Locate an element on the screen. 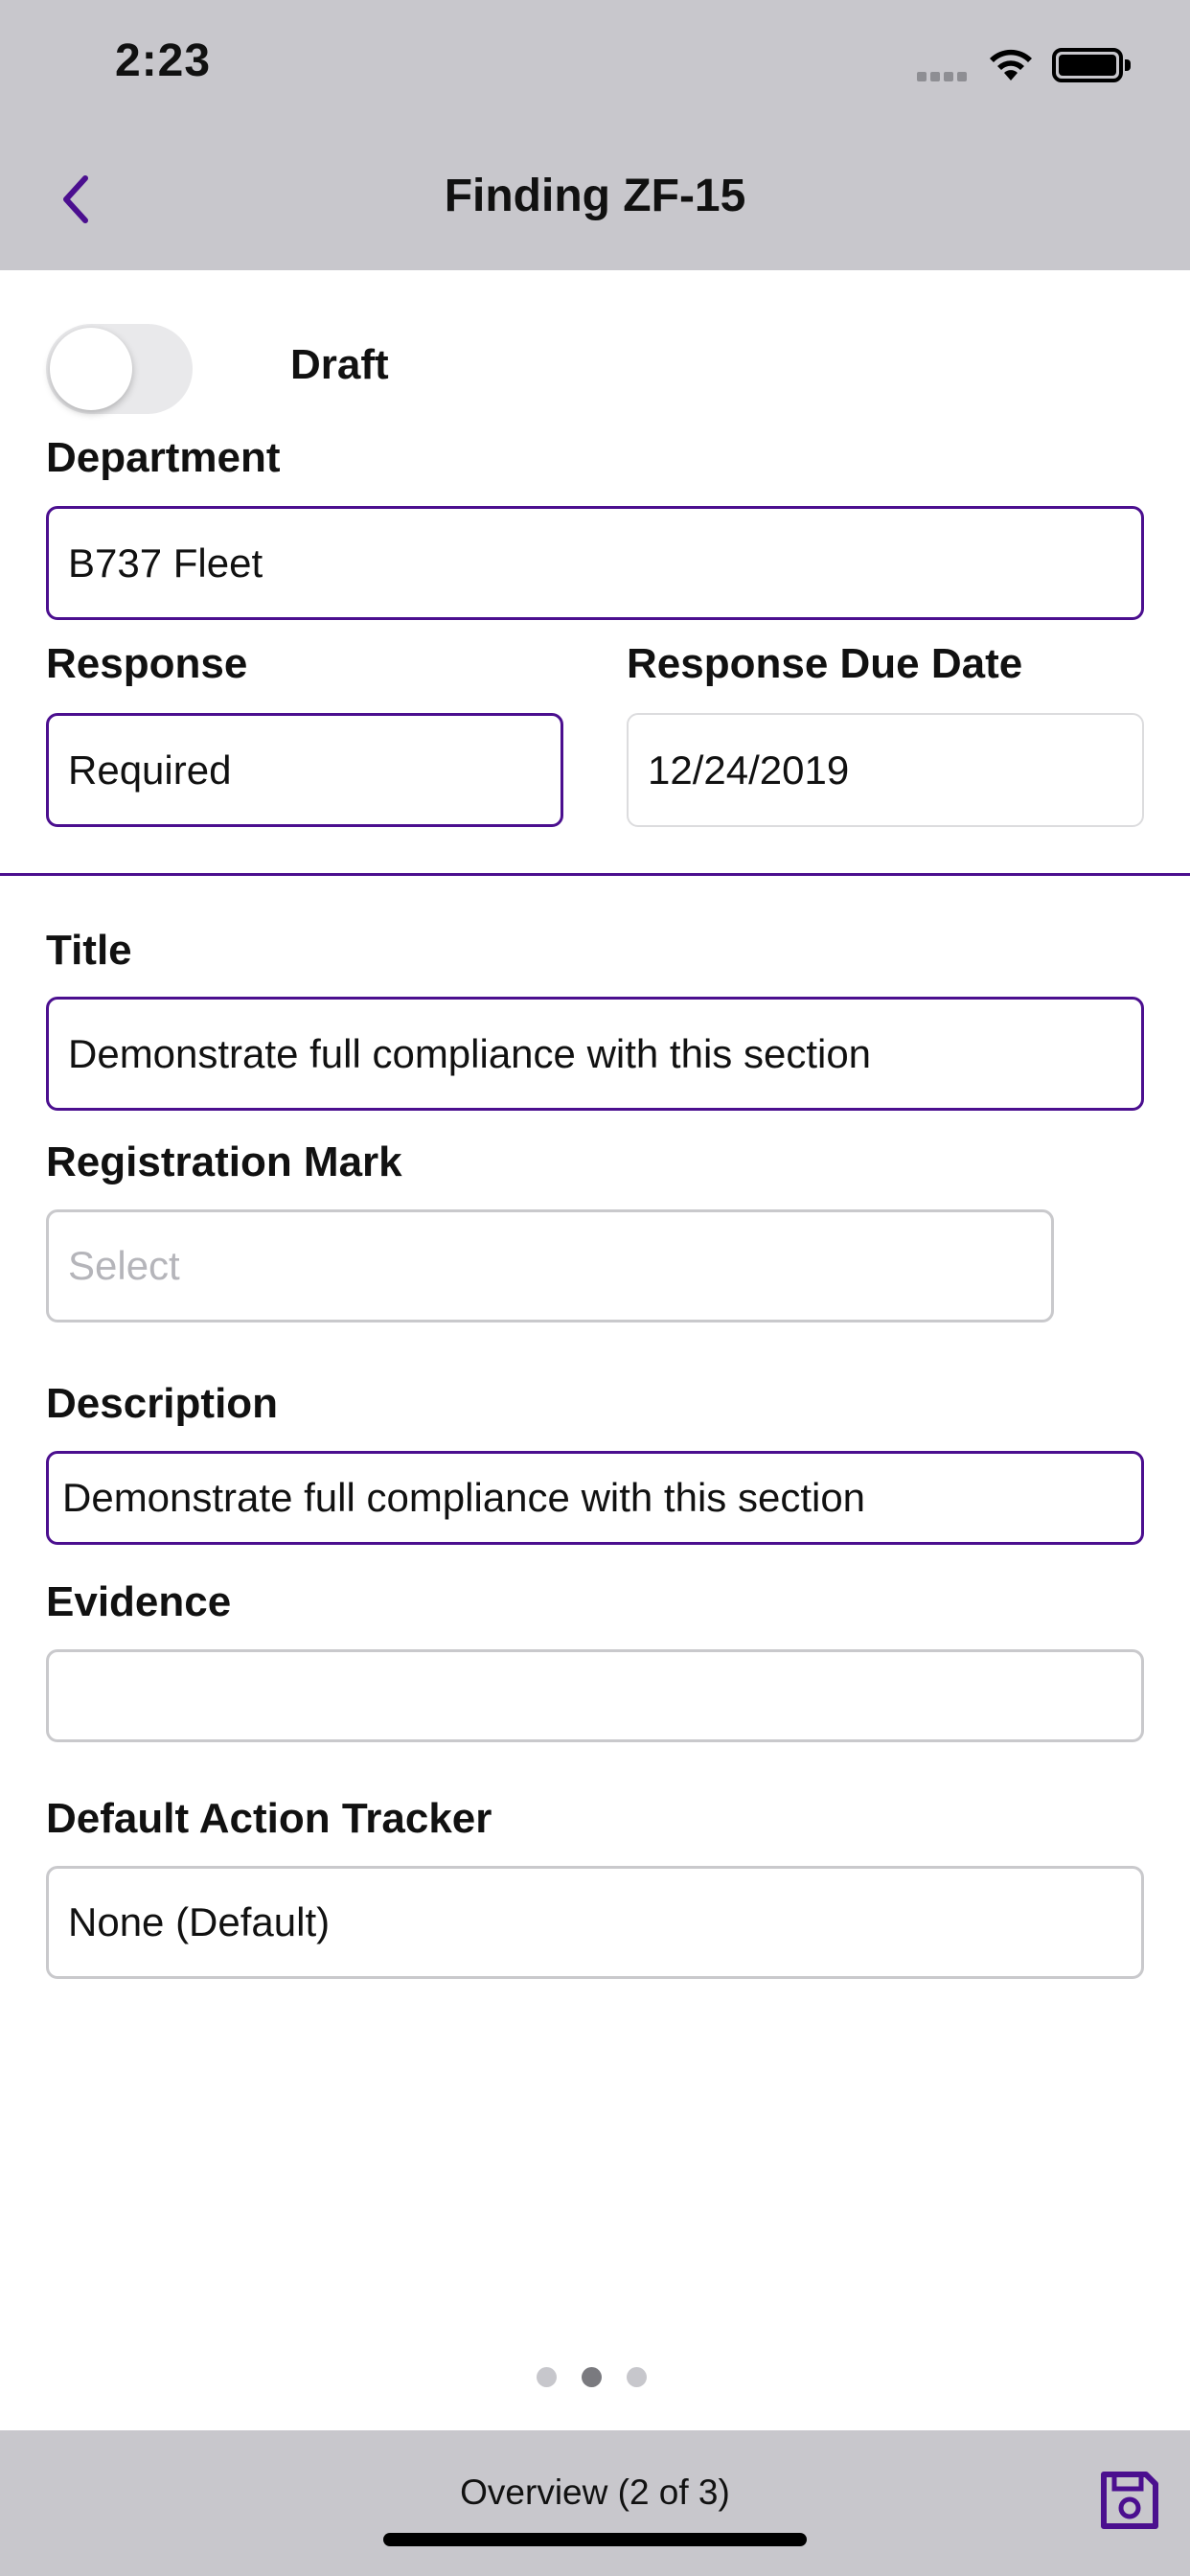 The height and width of the screenshot is (2576, 1190). page-dot-current is located at coordinates (592, 2377).